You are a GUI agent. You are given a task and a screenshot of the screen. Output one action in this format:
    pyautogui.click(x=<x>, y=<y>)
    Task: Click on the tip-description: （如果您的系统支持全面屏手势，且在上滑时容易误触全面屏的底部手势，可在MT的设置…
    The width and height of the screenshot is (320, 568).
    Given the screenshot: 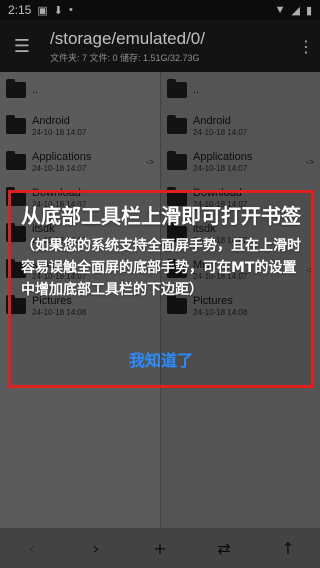 What is the action you would take?
    pyautogui.click(x=161, y=268)
    